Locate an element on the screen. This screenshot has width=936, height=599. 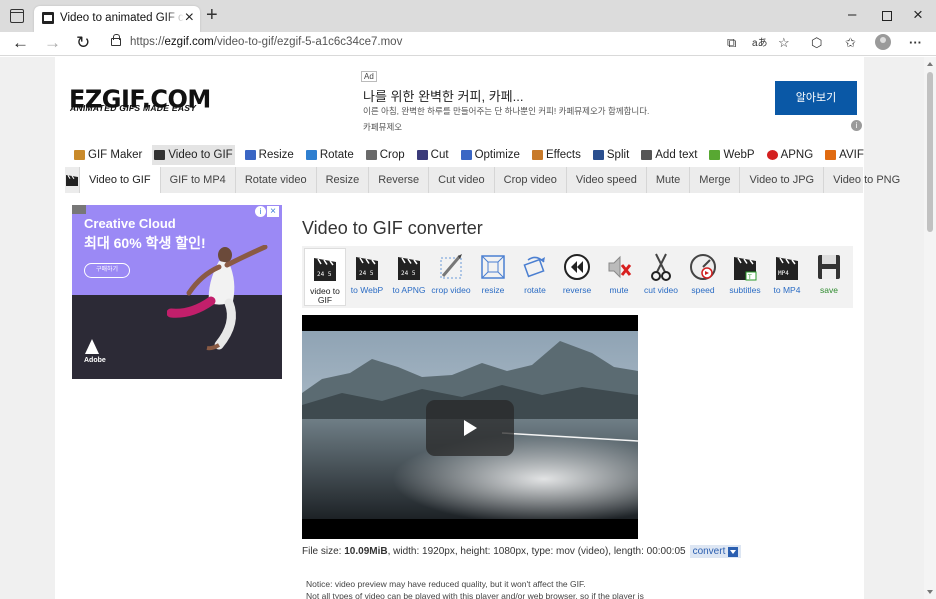
crop-icon is located at coordinates (371, 155).